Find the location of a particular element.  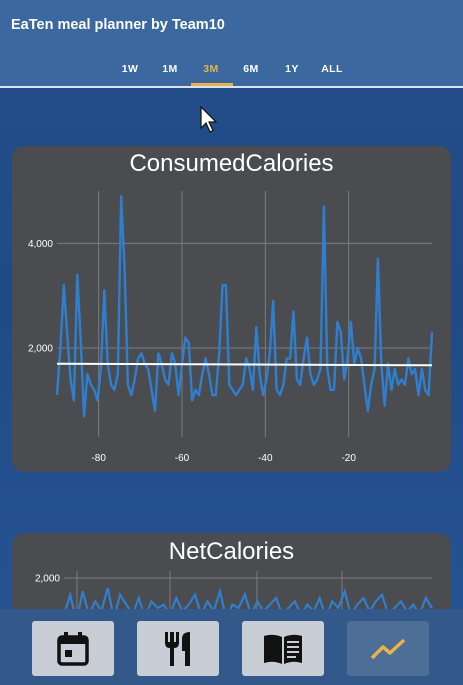

calendar-nav-button is located at coordinates (73, 648).